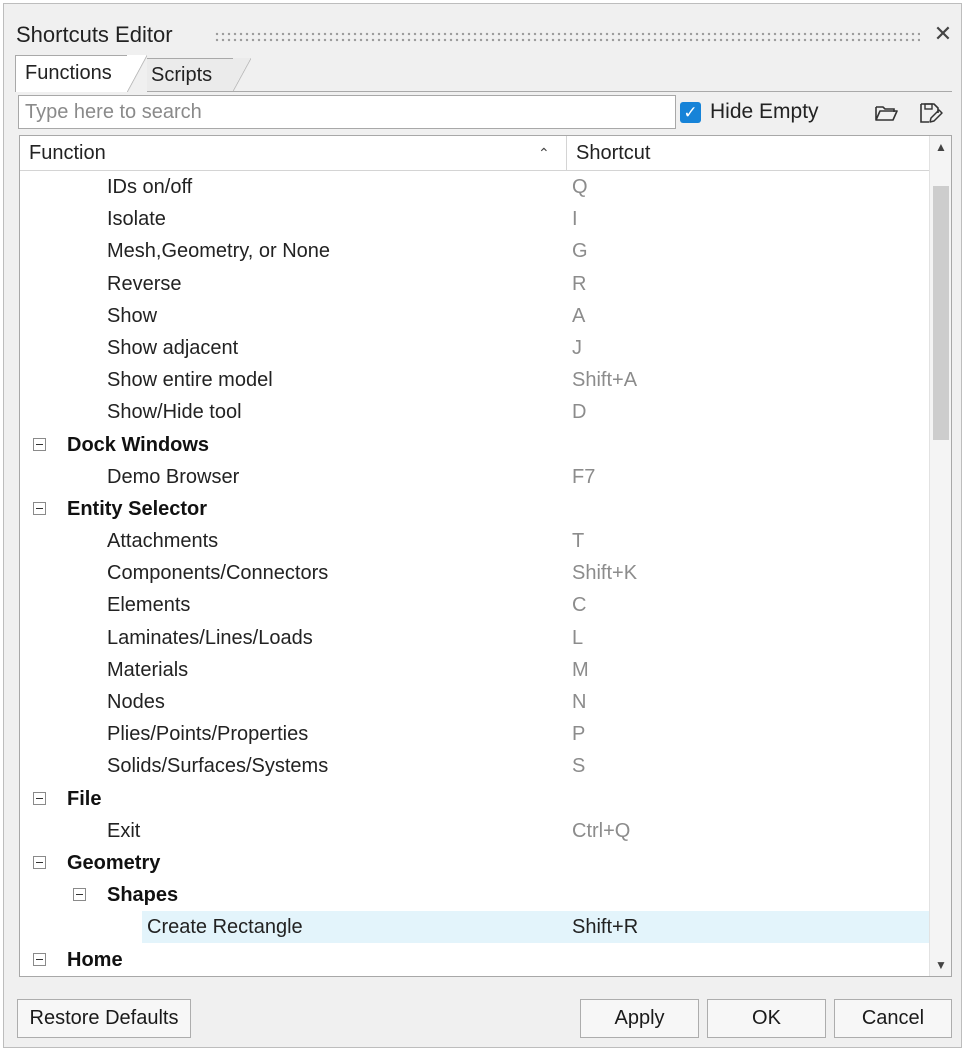 This screenshot has height=1052, width=967. Describe the element at coordinates (94, 34) in the screenshot. I see `dialog-title: Shortcuts Editor` at that location.